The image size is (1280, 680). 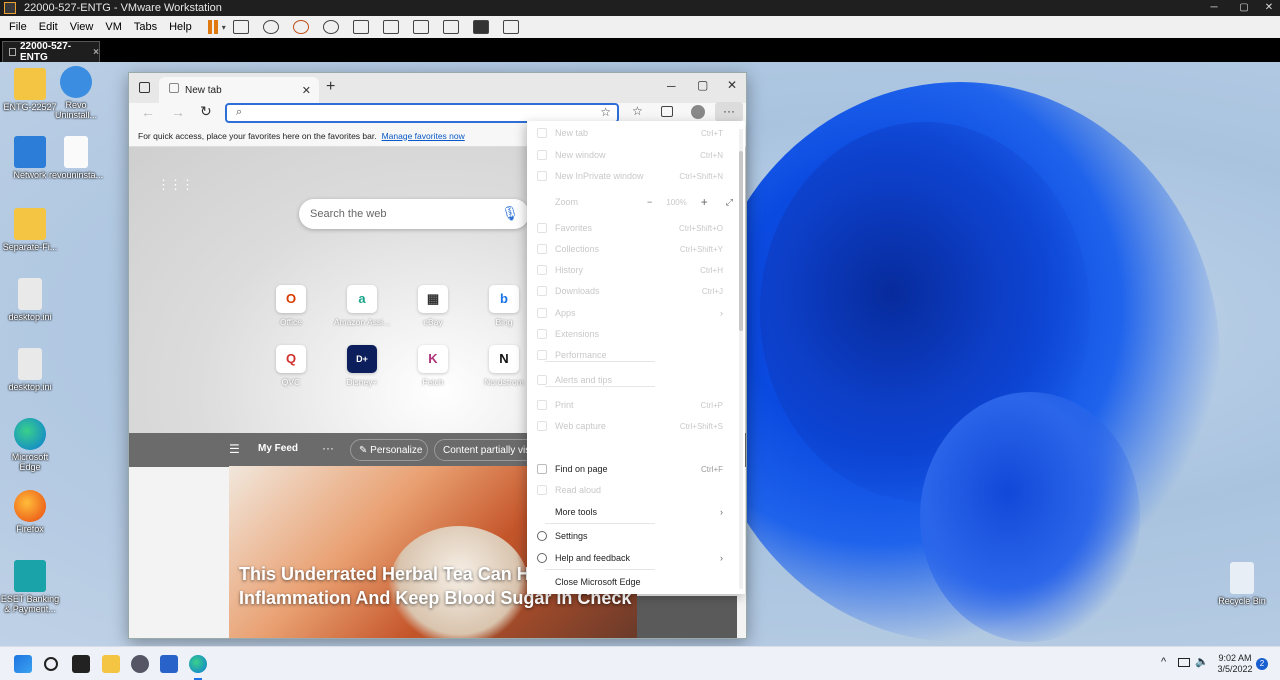 What do you see at coordinates (360, 27) in the screenshot?
I see `library-icon` at bounding box center [360, 27].